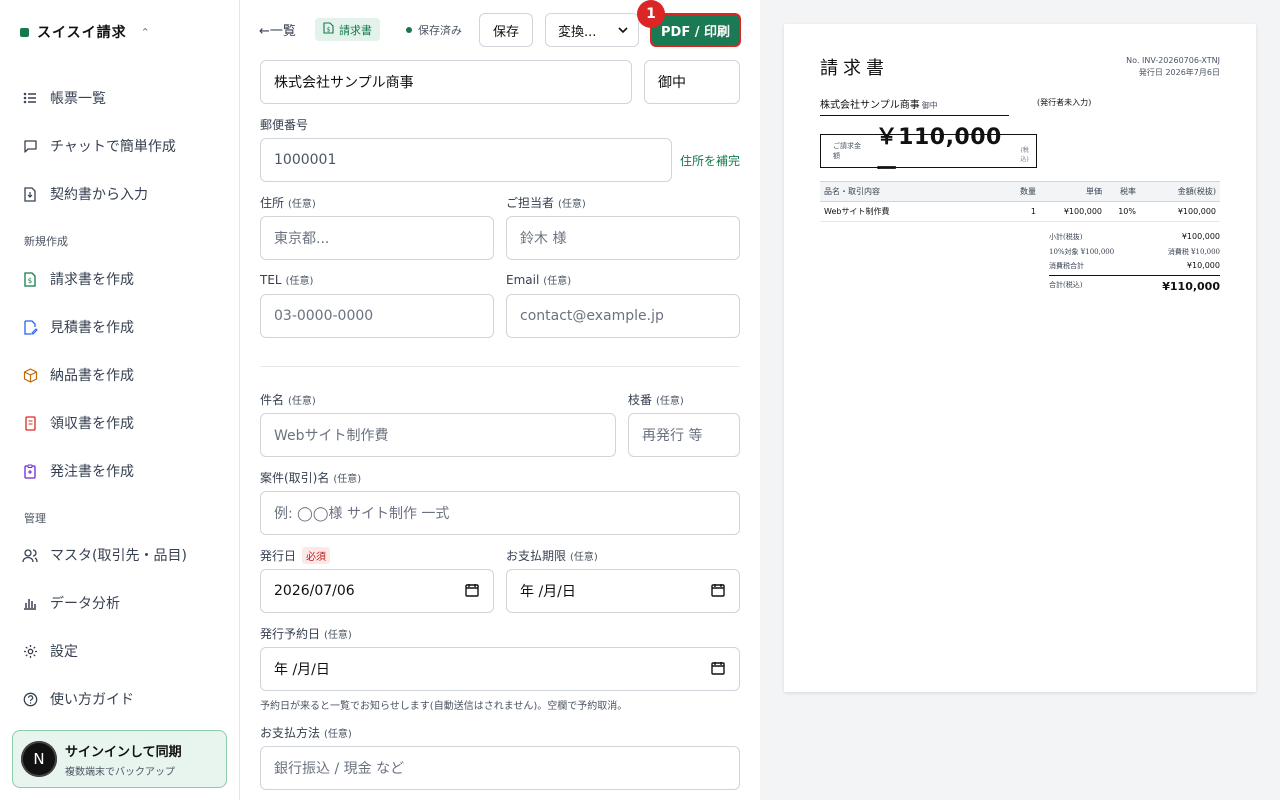  I want to click on label-text: 枝番, so click(640, 400).